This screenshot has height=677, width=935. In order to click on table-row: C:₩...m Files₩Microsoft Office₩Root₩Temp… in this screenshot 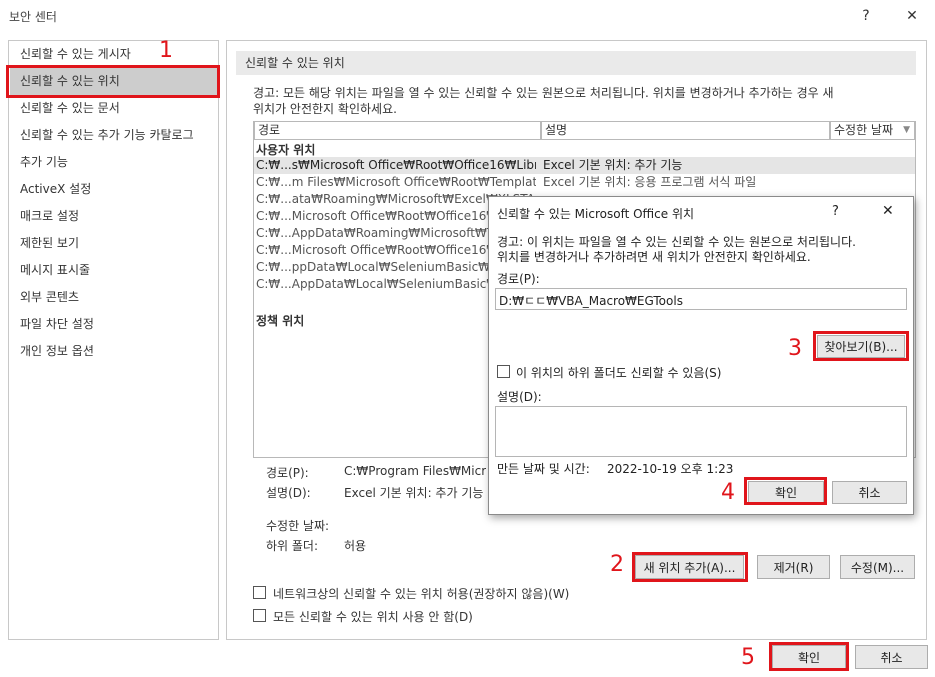, I will do `click(584, 182)`.